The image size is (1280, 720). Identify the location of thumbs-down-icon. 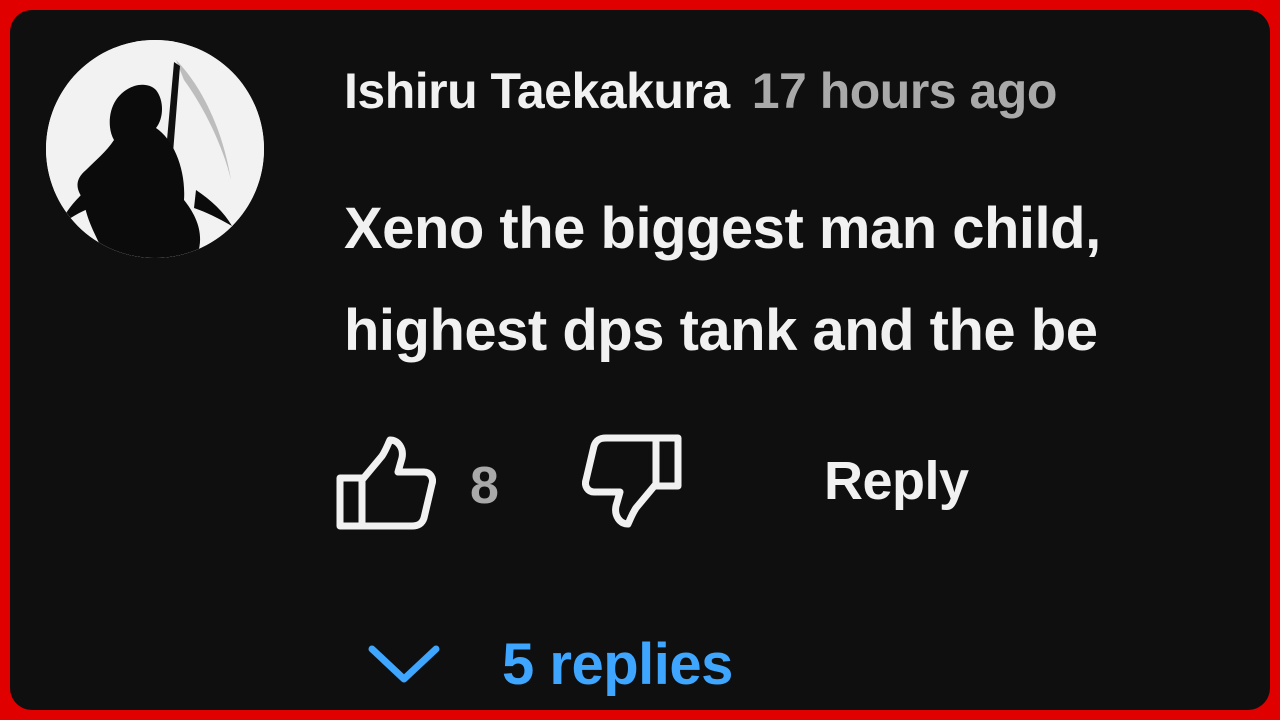
(632, 481).